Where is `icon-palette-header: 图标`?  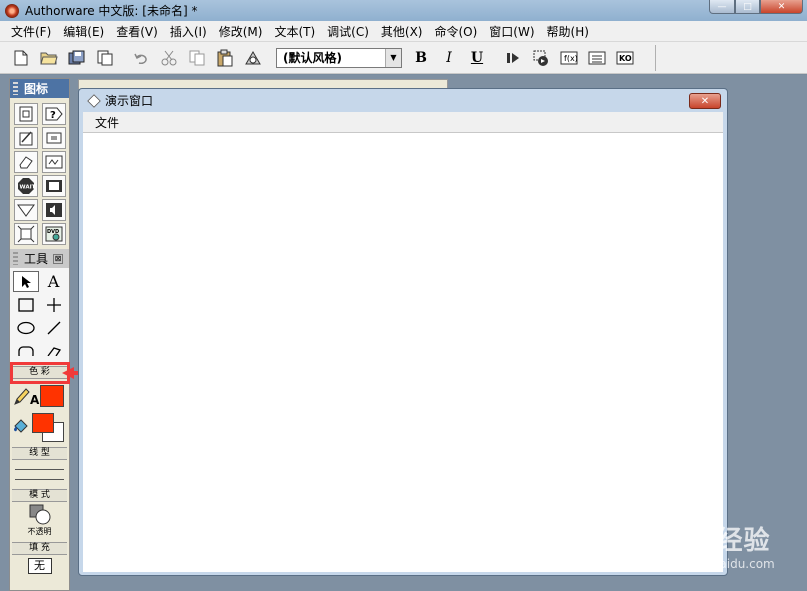
icon-palette-header: 图标 is located at coordinates (39, 88).